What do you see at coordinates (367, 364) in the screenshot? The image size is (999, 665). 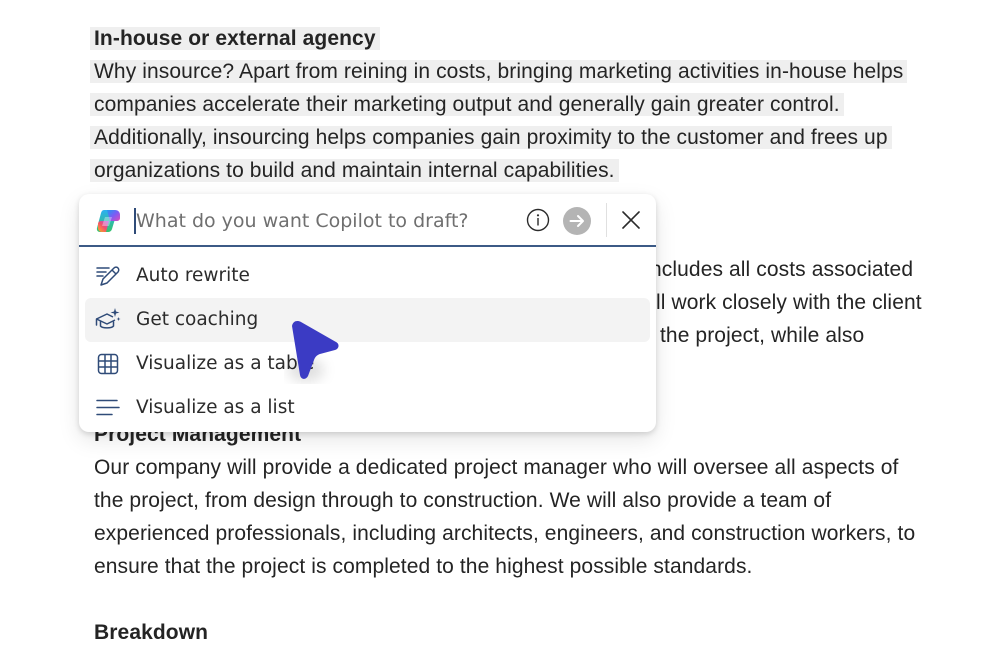 I see `menu-item-visualize-table: Visualize as a table` at bounding box center [367, 364].